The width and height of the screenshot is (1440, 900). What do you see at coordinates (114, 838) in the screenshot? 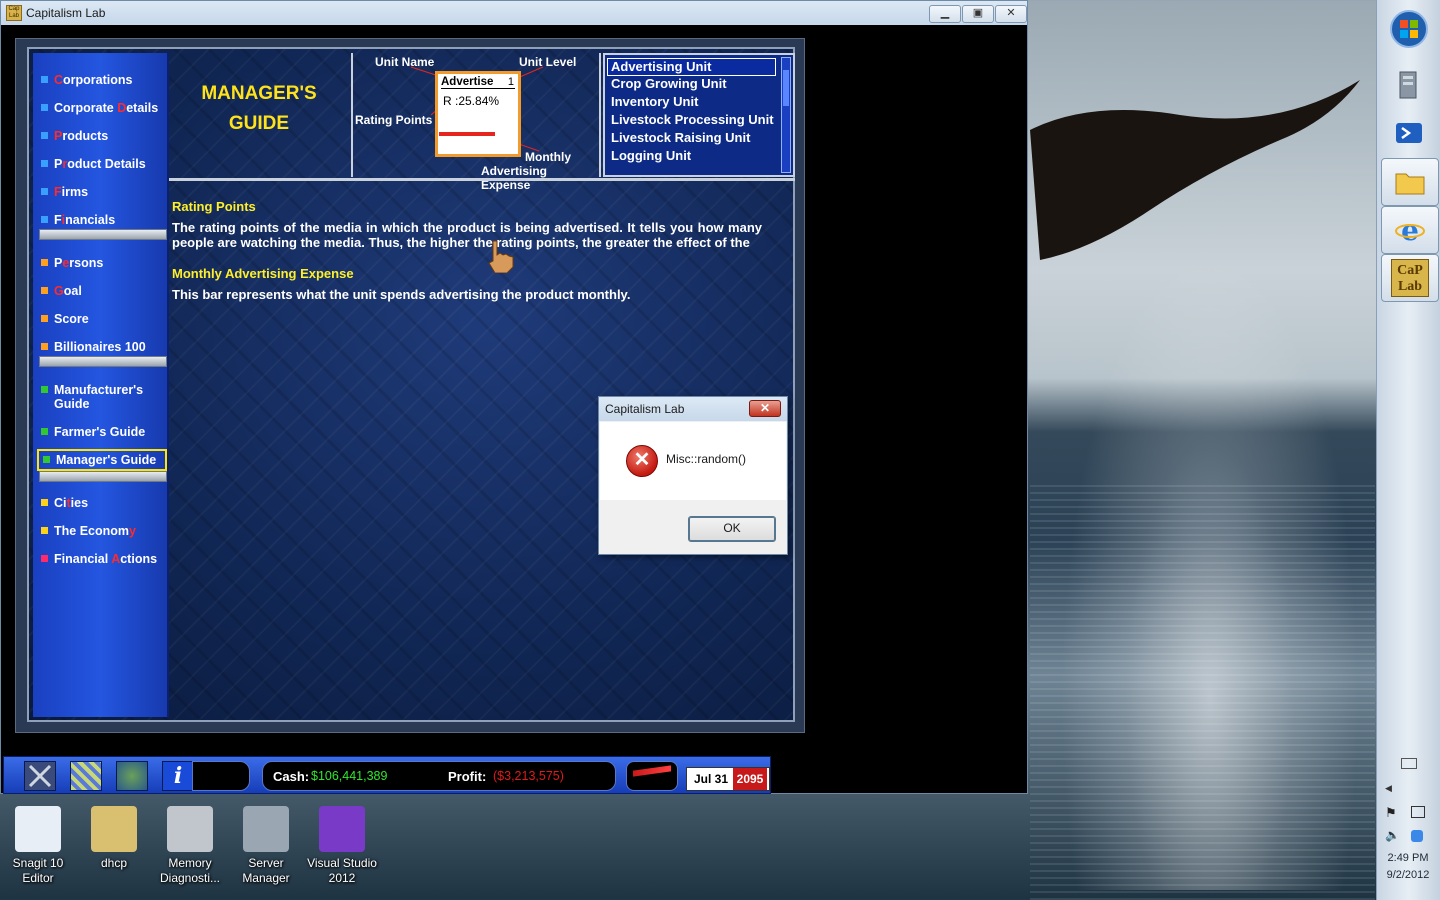
I see `desktop-icon: dhcp` at bounding box center [114, 838].